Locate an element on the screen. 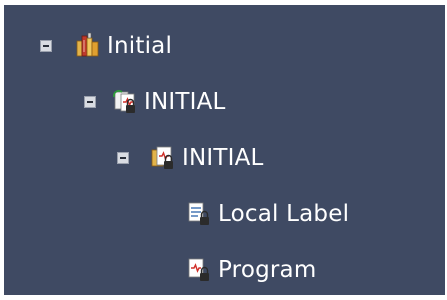 This screenshot has width=447, height=300. tree-node-label: Program is located at coordinates (267, 270).